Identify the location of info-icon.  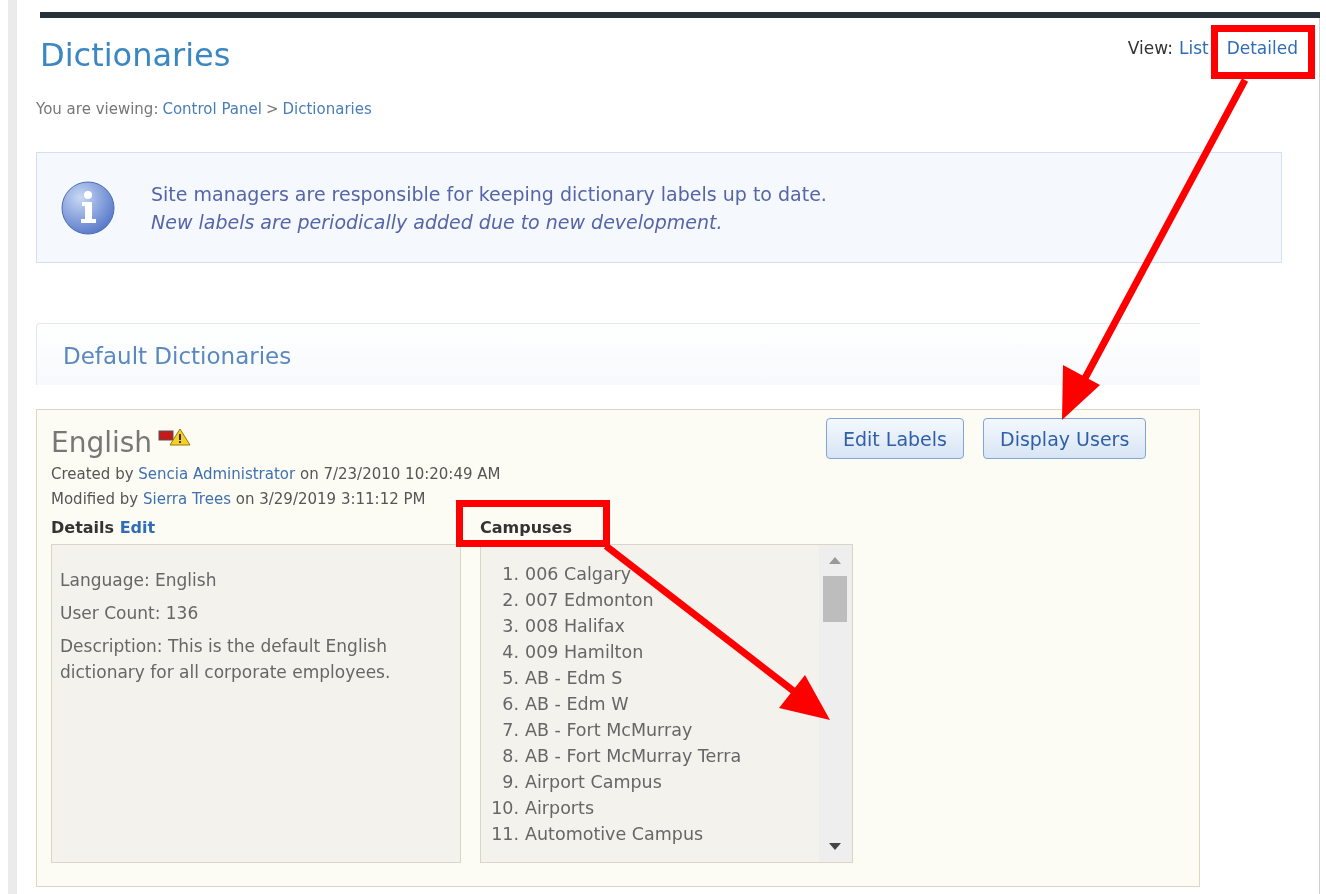
(88, 207).